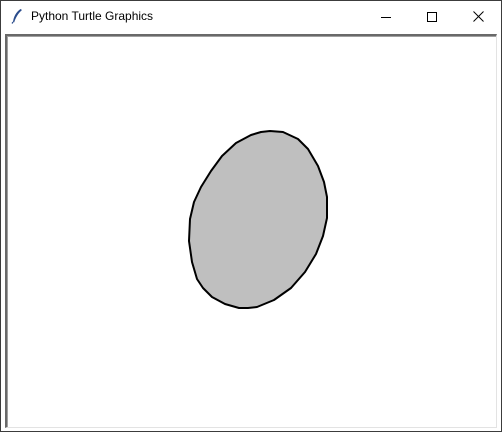  I want to click on close-button, so click(478, 16).